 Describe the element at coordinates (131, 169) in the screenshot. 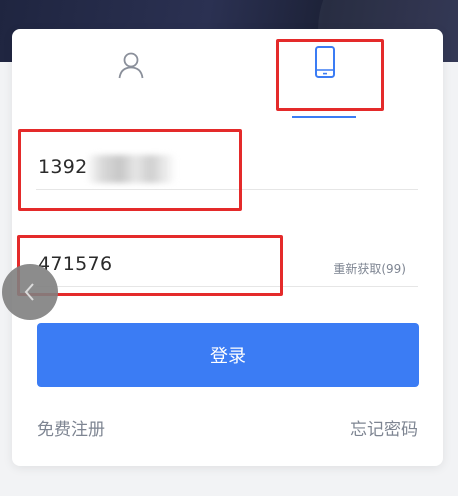

I see `redacted-phone-digits` at that location.